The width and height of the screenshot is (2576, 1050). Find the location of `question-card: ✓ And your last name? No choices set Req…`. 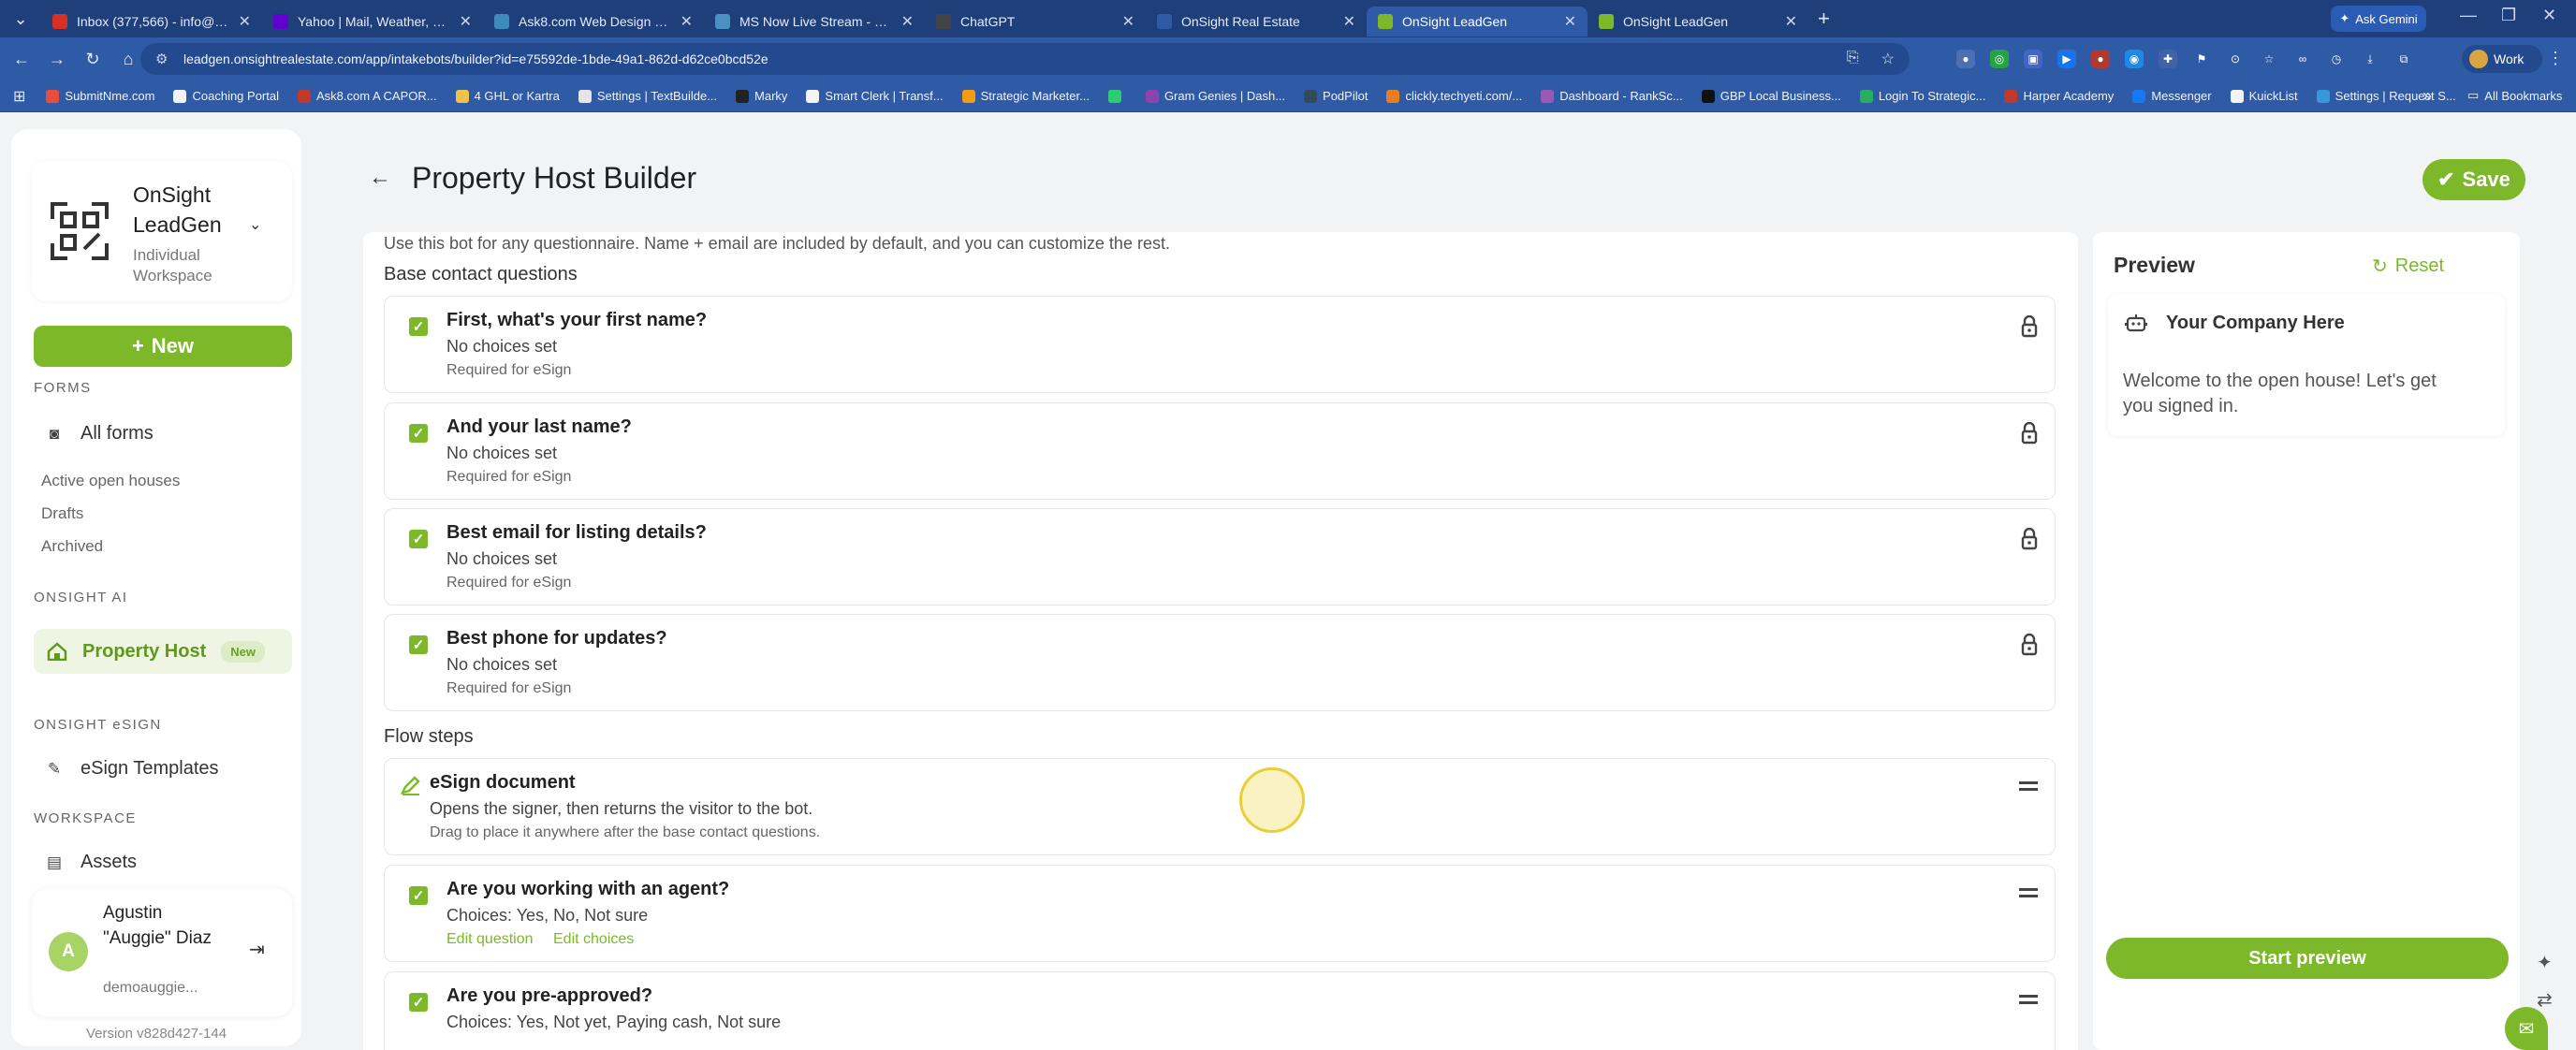

question-card: ✓ And your last name? No choices set Req… is located at coordinates (1220, 451).